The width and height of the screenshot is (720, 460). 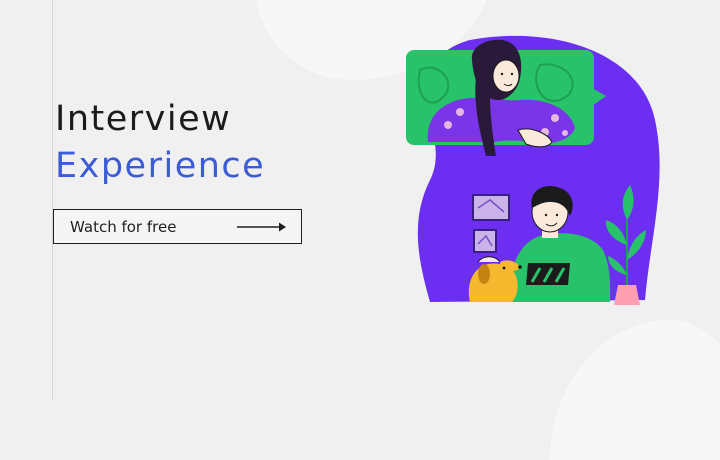 What do you see at coordinates (123, 226) in the screenshot?
I see `cta-label: Watch for free` at bounding box center [123, 226].